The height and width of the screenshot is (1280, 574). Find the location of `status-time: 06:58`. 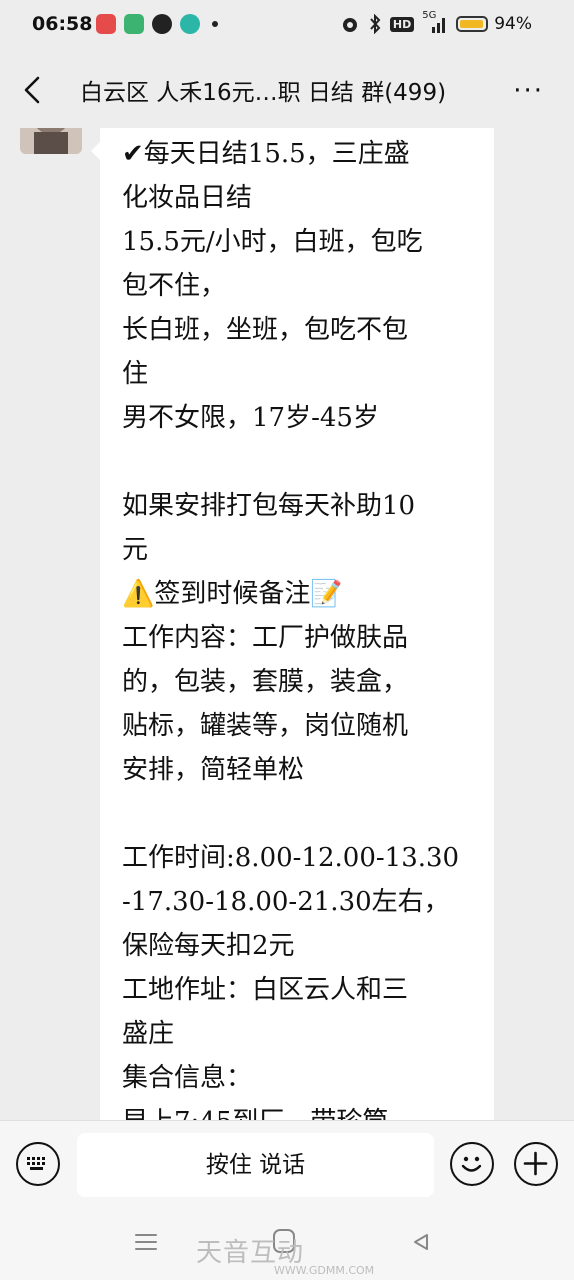

status-time: 06:58 is located at coordinates (62, 24).